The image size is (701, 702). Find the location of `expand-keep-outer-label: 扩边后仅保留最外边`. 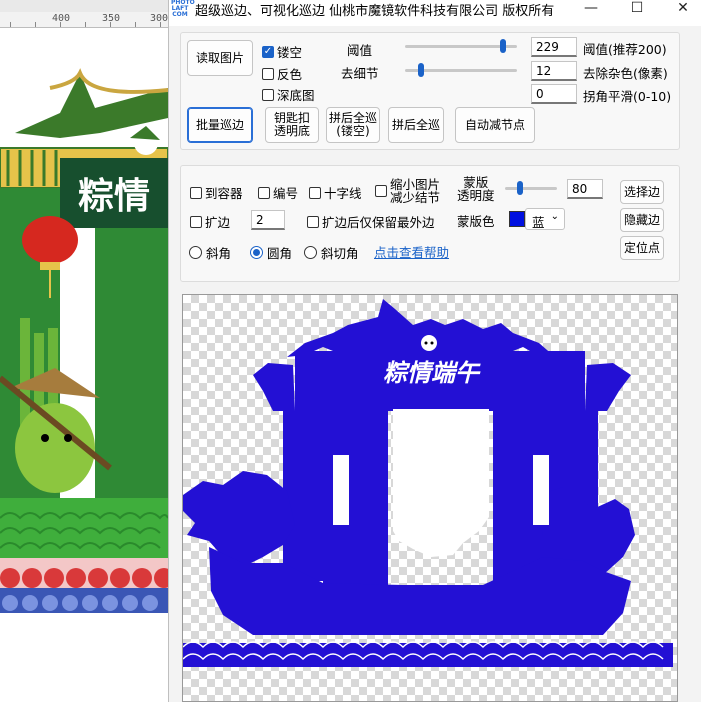

expand-keep-outer-label: 扩边后仅保留最外边 is located at coordinates (378, 222).